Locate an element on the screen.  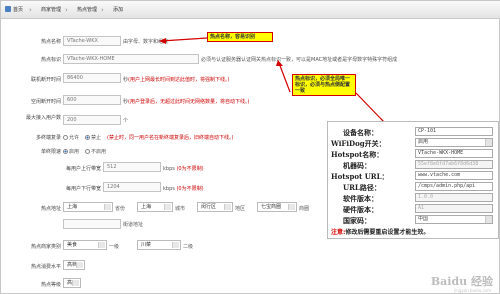
watermark-logo: Baidu 经验 is located at coordinates (461, 281).